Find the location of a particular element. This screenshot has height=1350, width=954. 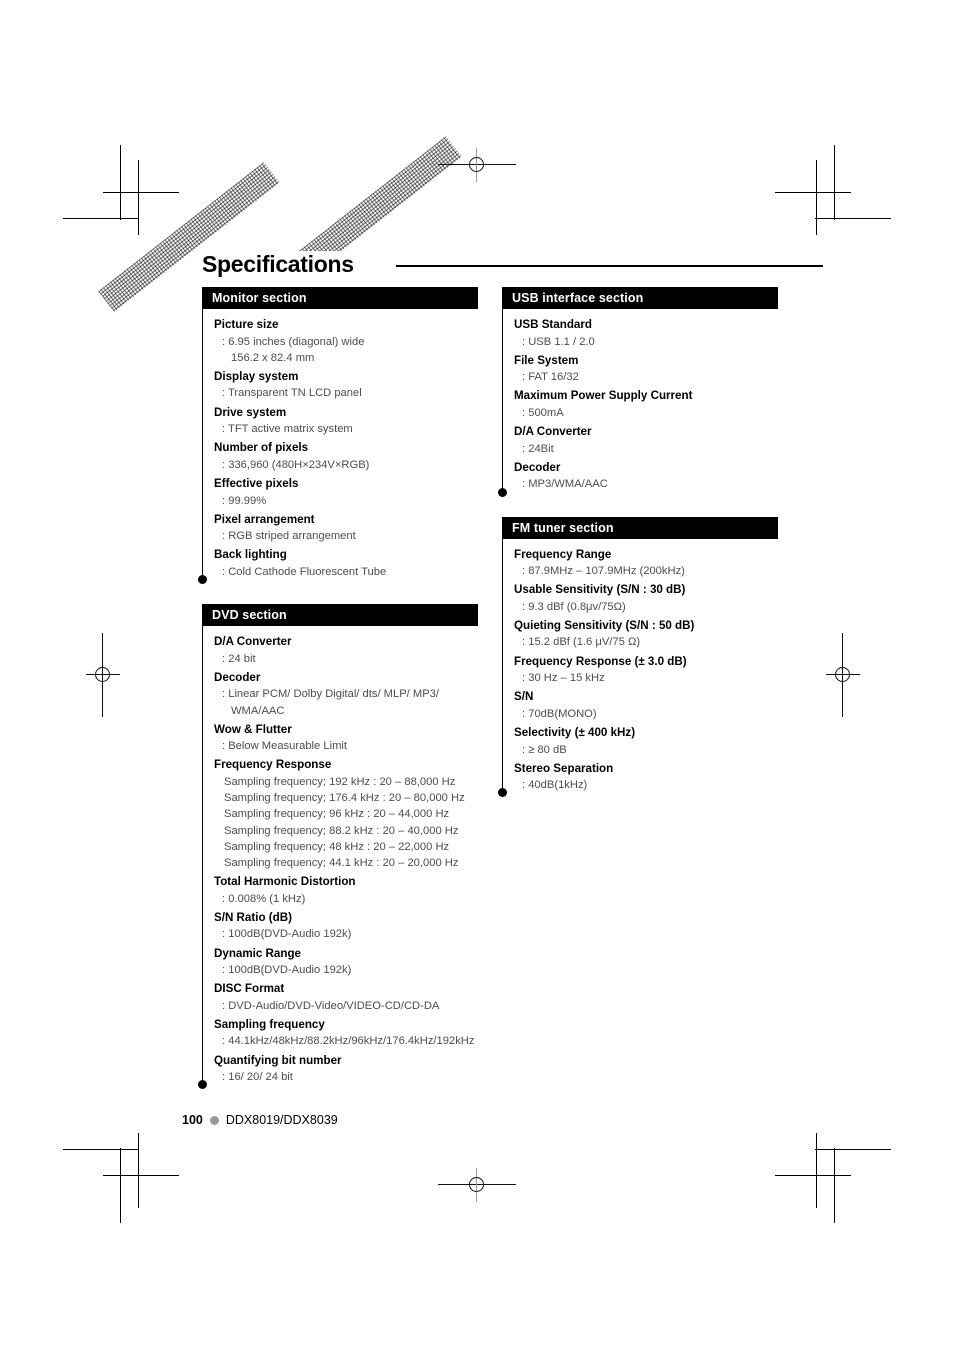

spec-label: Total Harmonic Distortion is located at coordinates (285, 882).